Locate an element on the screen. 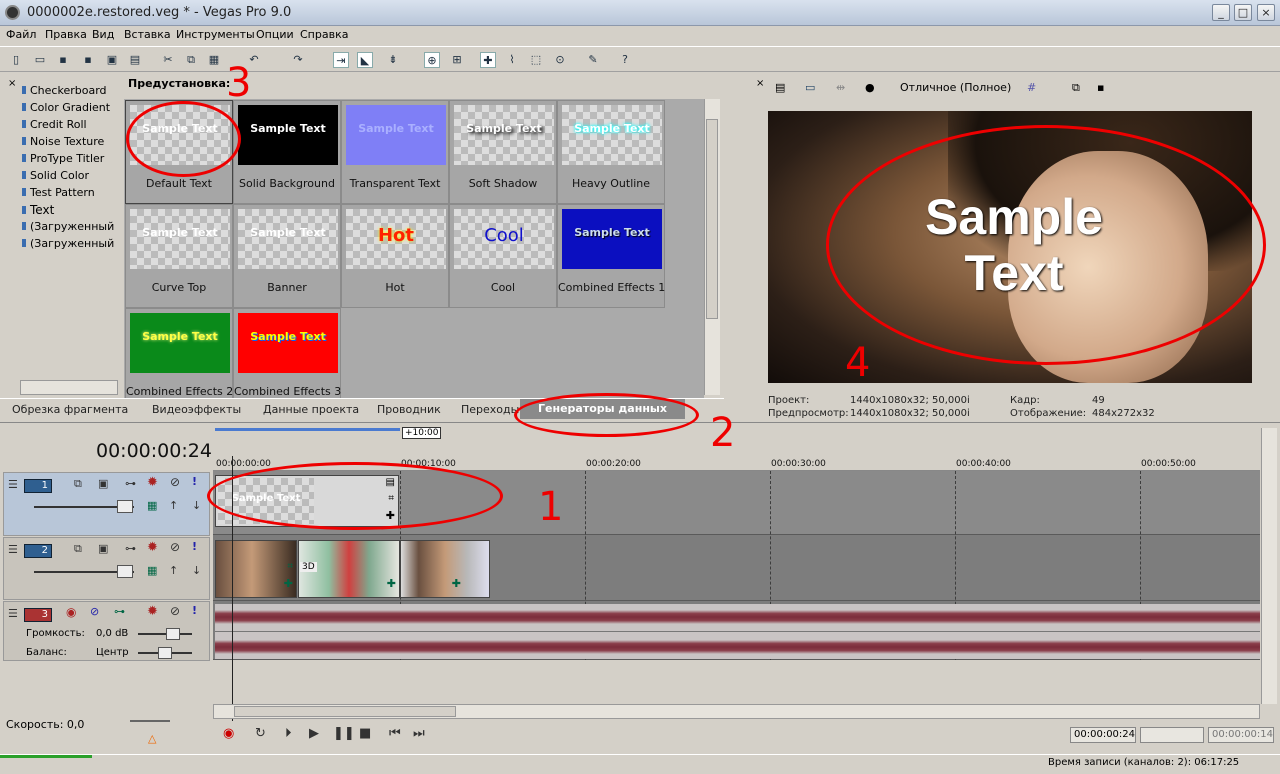 This screenshot has height=774, width=1280. new-icon: ▯ is located at coordinates (16, 60).